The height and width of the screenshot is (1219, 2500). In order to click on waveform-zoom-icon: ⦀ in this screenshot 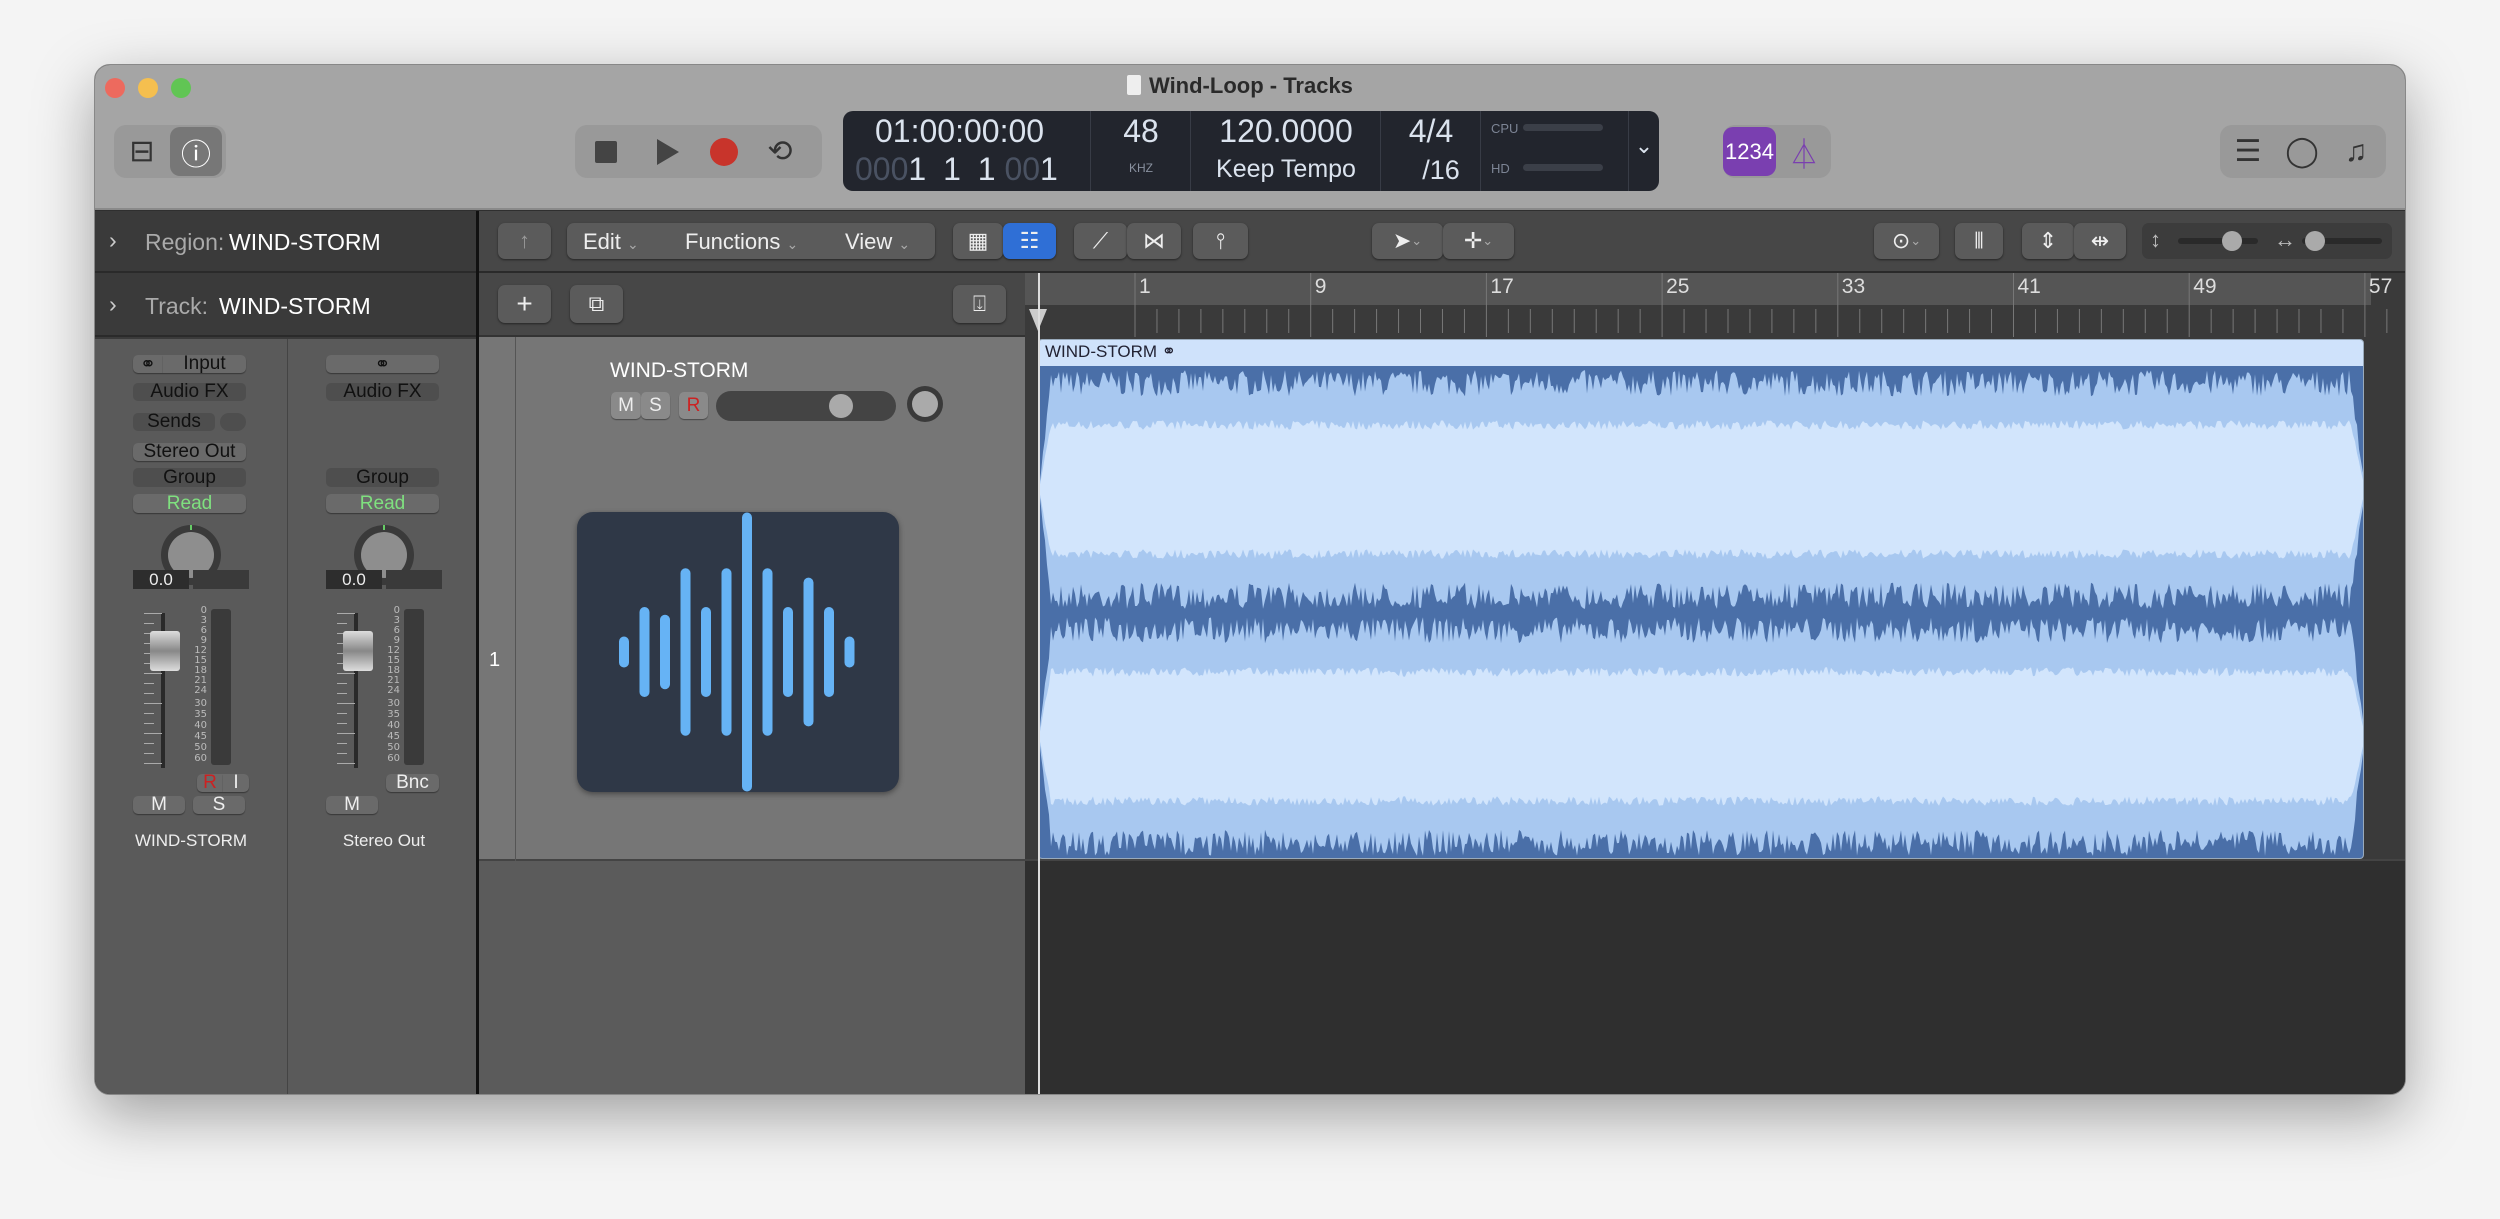, I will do `click(1979, 241)`.